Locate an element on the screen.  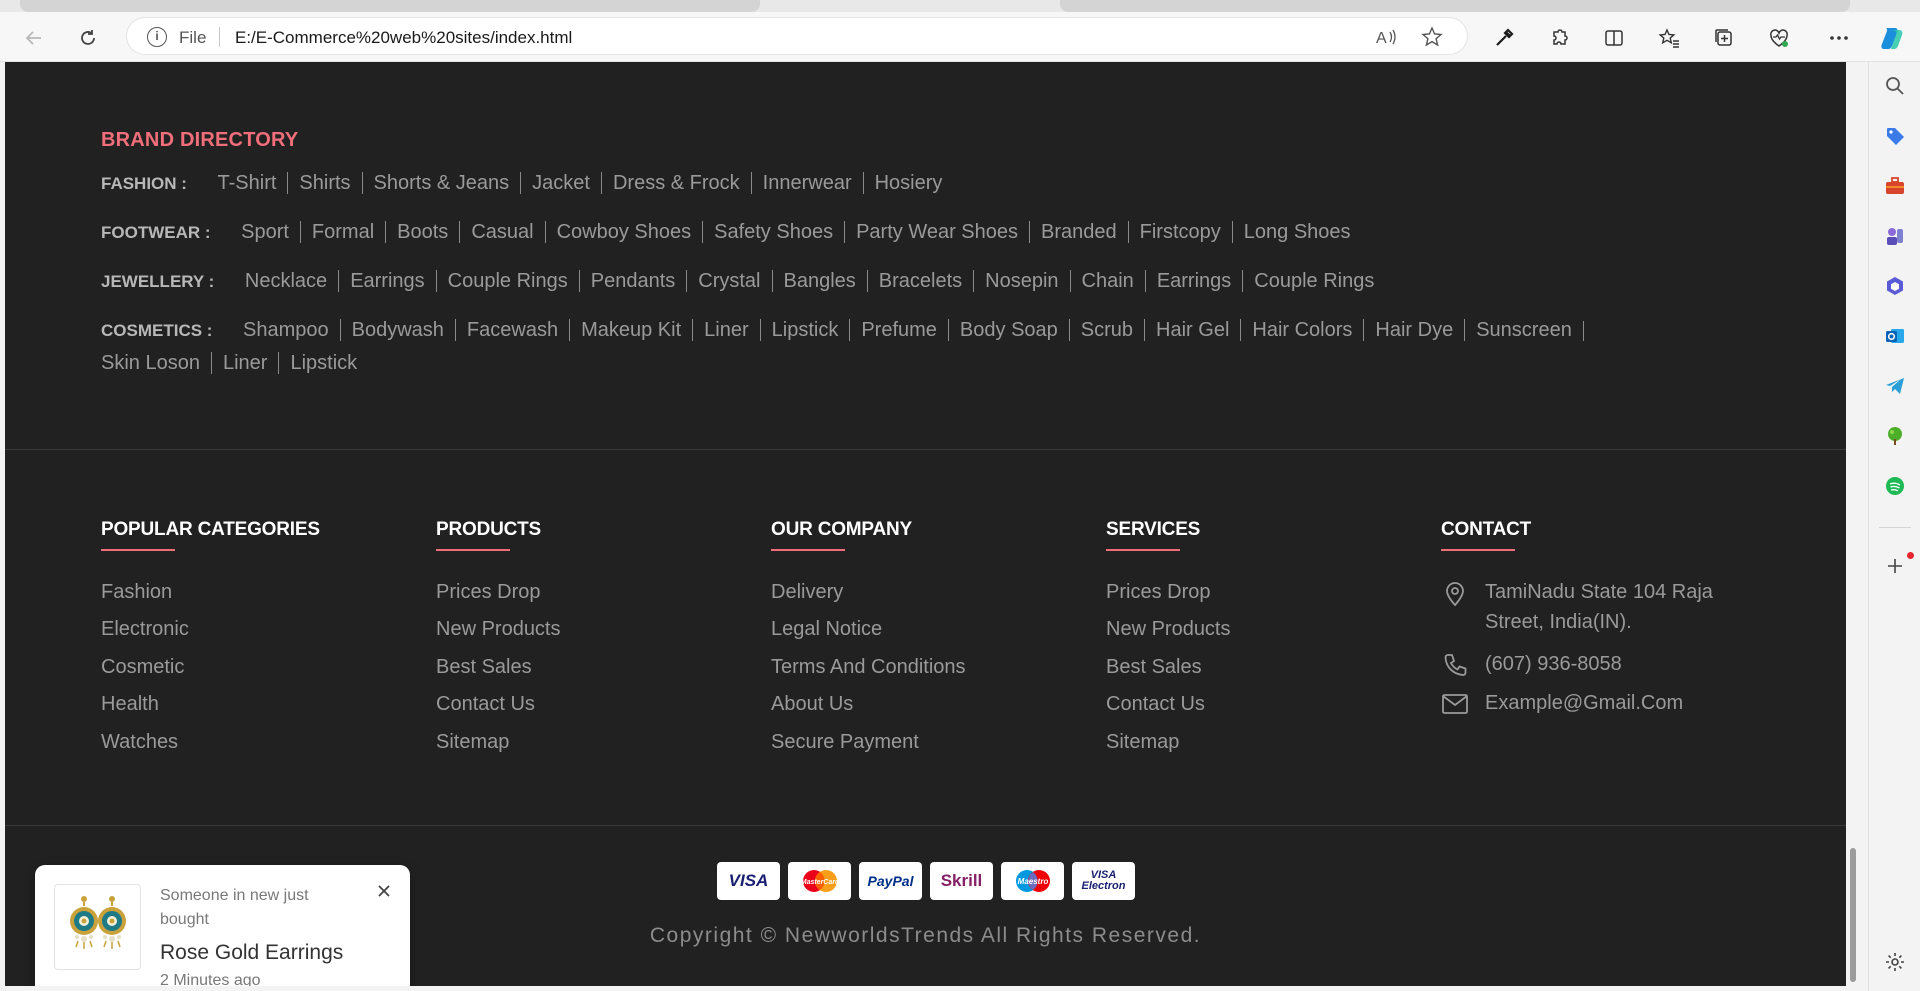
microsoft-365-icon is located at coordinates (1895, 286).